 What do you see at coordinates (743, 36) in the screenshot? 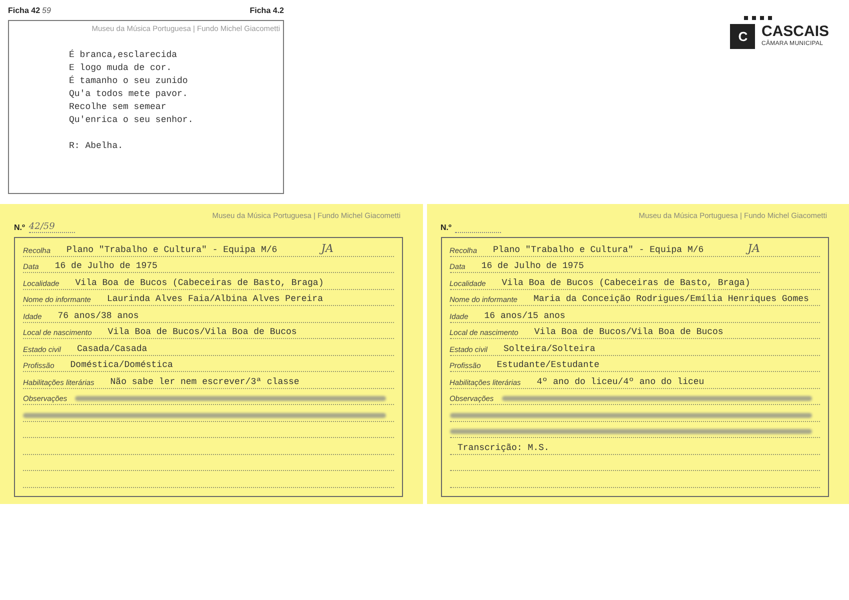
I see `logo-mark: C` at bounding box center [743, 36].